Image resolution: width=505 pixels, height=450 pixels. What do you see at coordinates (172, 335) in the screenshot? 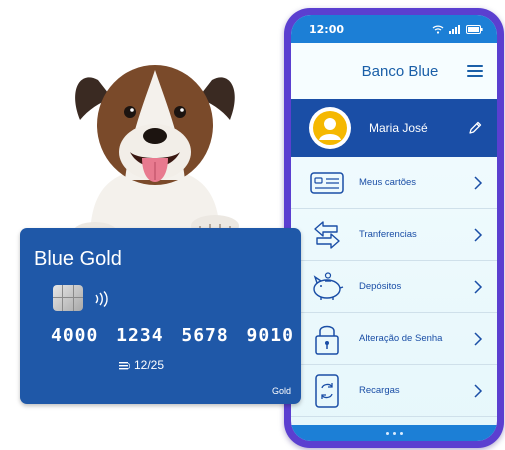
I see `card-number: 4000 1234 5678 9010` at bounding box center [172, 335].